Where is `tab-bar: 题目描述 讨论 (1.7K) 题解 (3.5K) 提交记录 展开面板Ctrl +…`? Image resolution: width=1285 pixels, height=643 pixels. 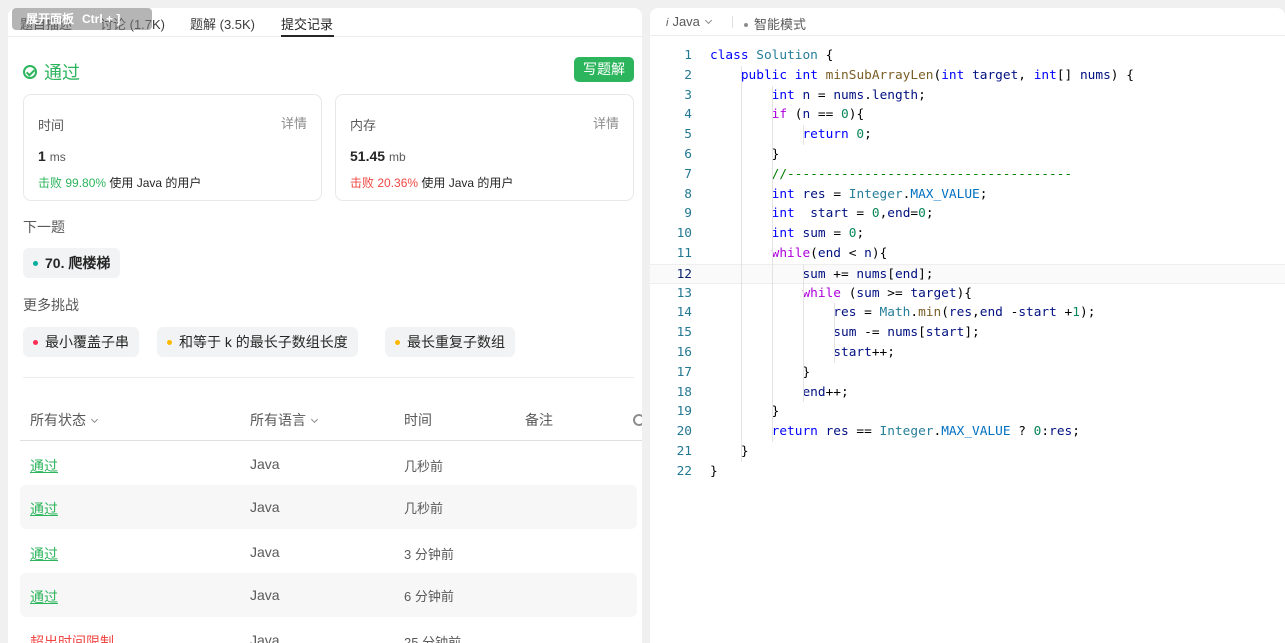 tab-bar: 题目描述 讨论 (1.7K) 题解 (3.5K) 提交记录 展开面板Ctrl +… is located at coordinates (325, 22).